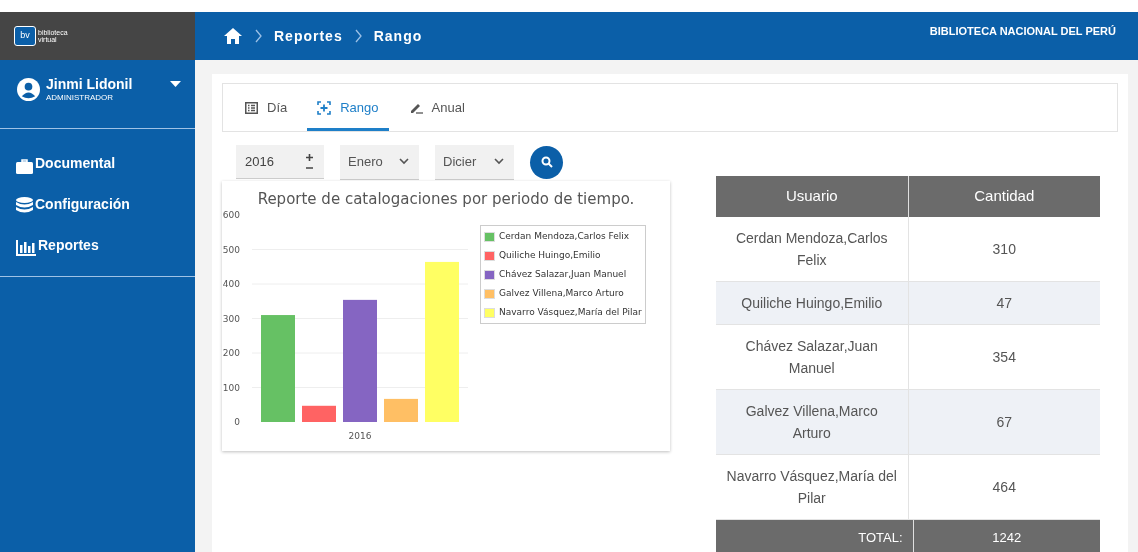 The height and width of the screenshot is (552, 1138). What do you see at coordinates (24, 166) in the screenshot?
I see `briefcase-icon` at bounding box center [24, 166].